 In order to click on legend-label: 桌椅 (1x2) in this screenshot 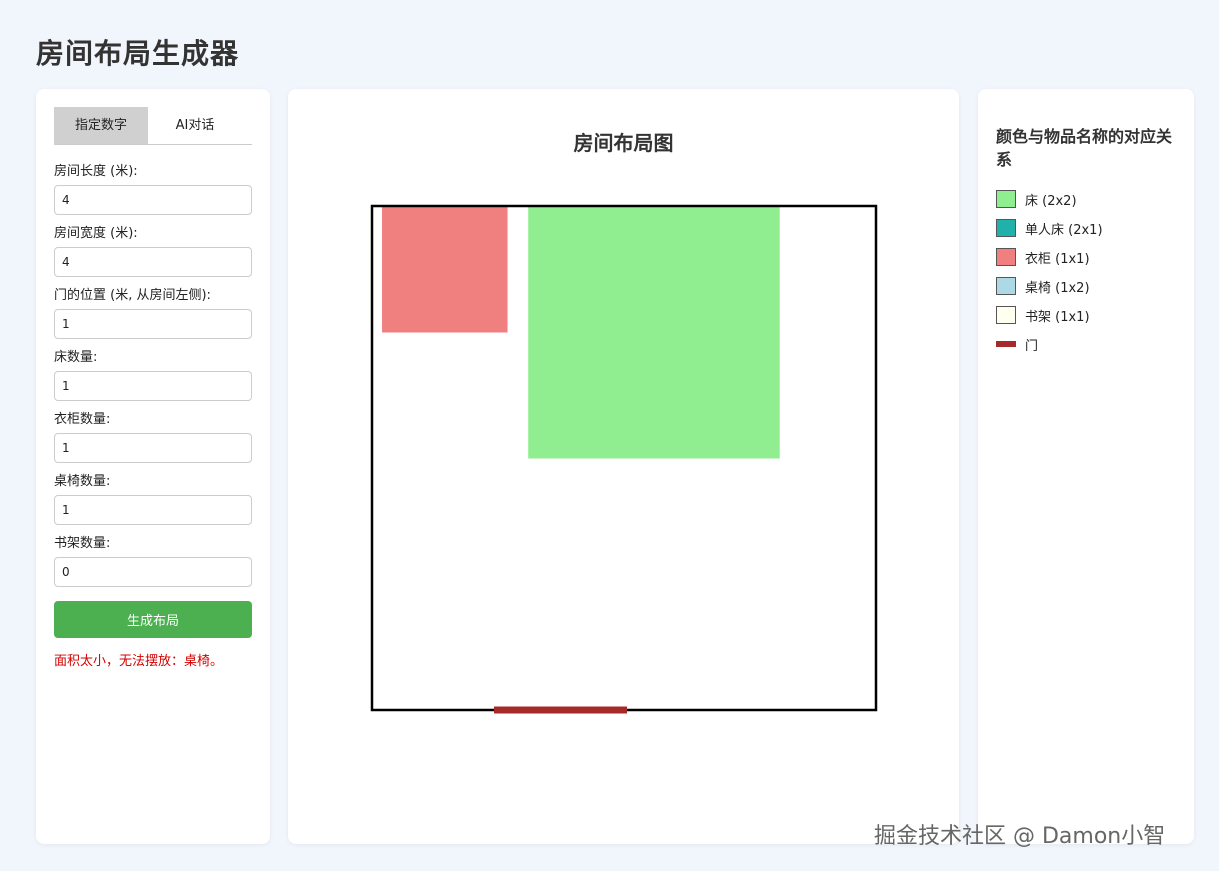, I will do `click(1057, 288)`.